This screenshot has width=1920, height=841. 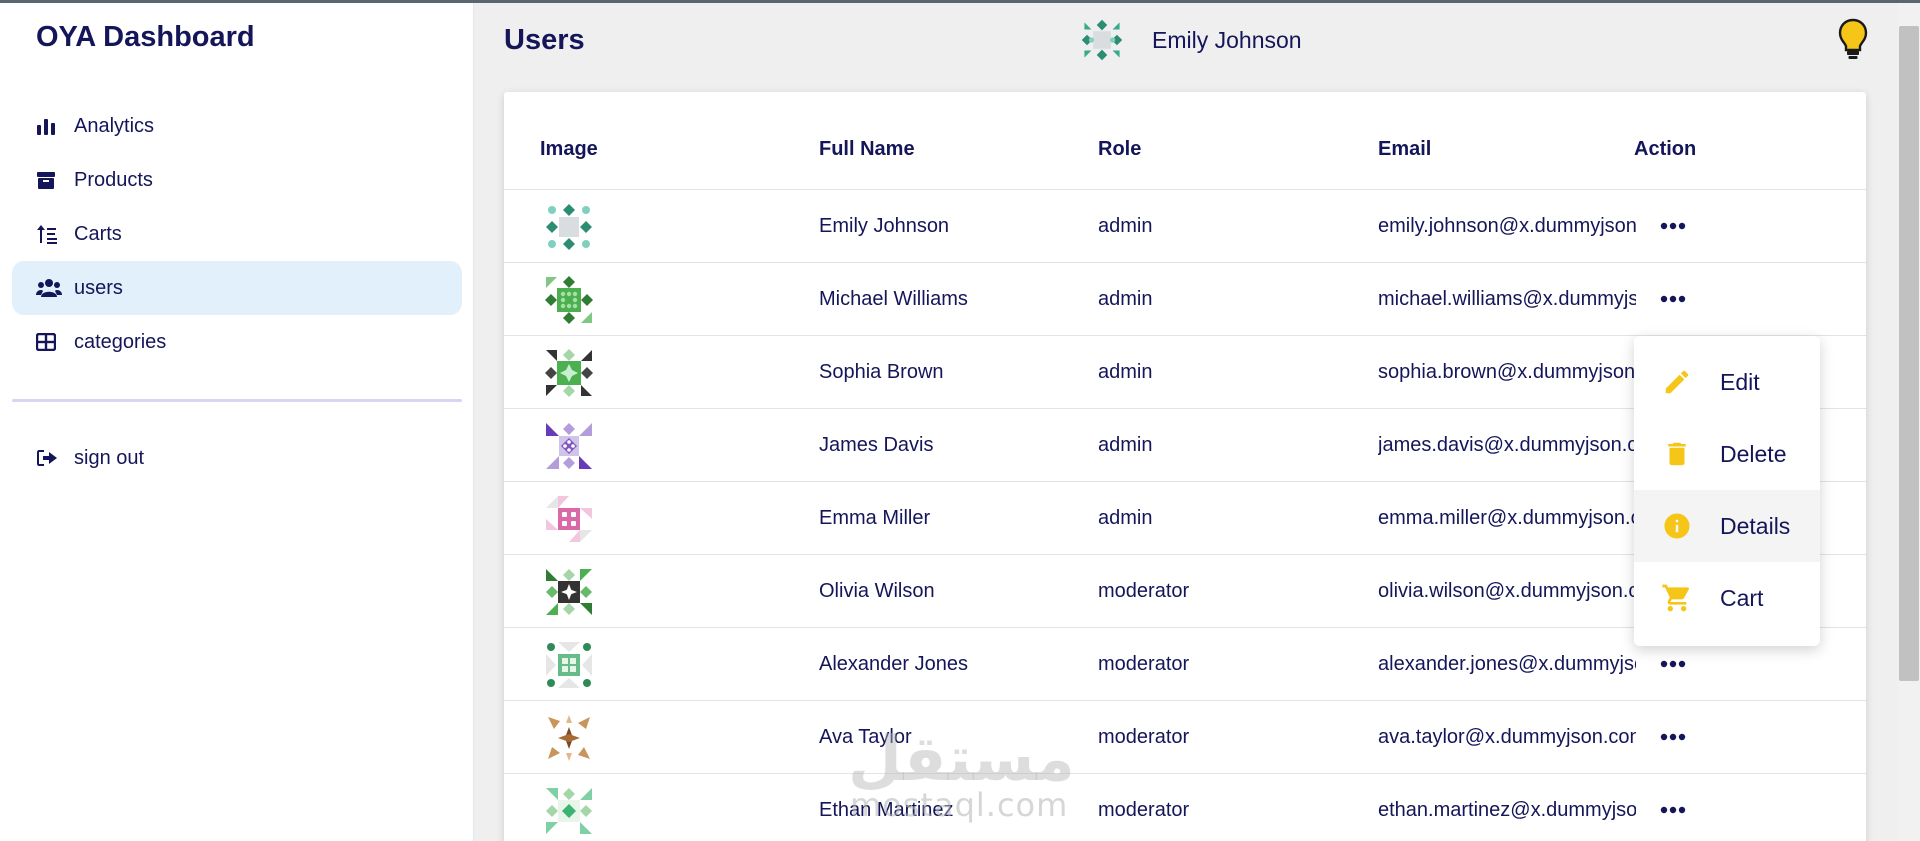 What do you see at coordinates (1507, 737) in the screenshot?
I see `user-email: ava.taylor@x.dummyjson.com` at bounding box center [1507, 737].